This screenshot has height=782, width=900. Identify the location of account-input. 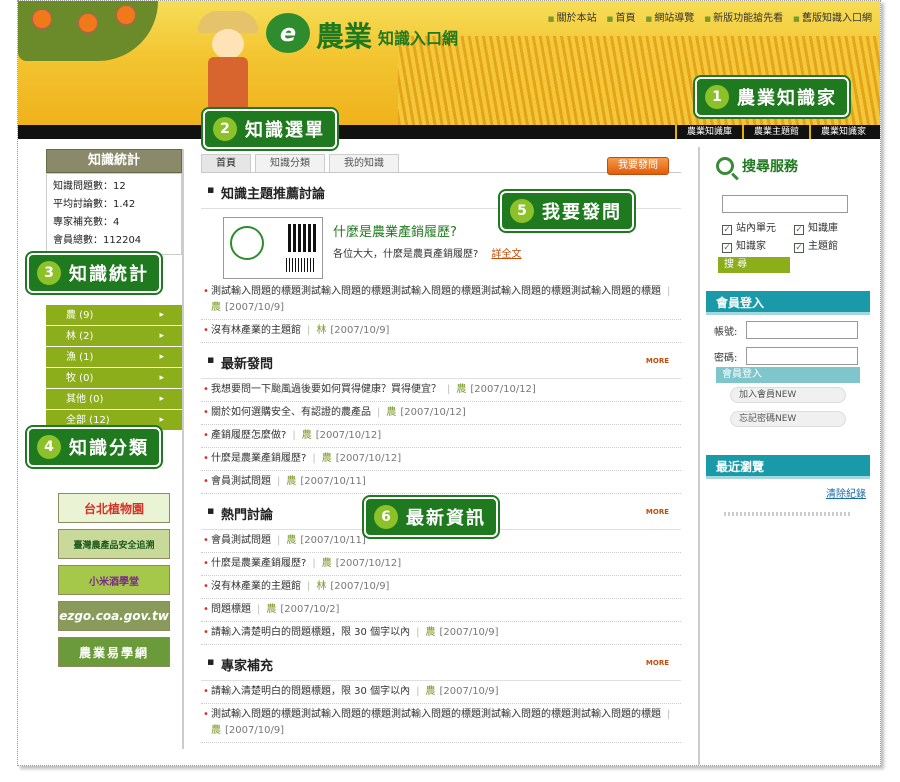
(802, 330).